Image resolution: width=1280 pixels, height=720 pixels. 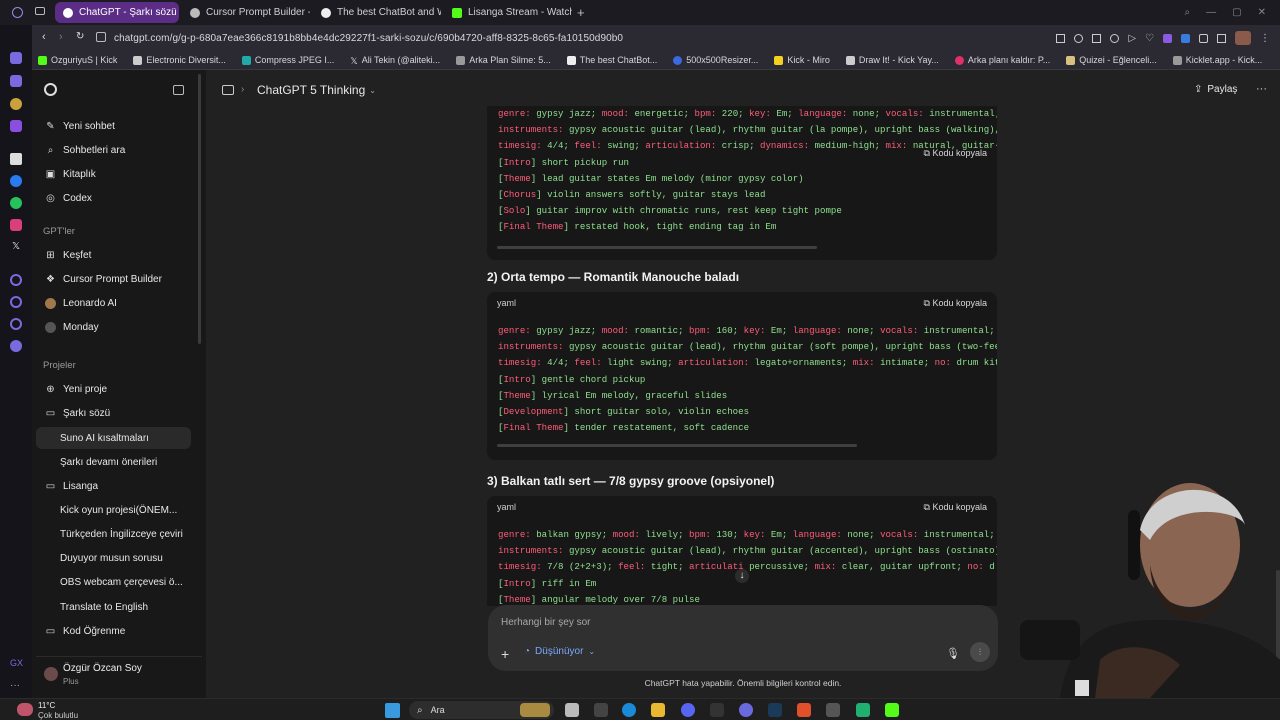 I want to click on back-icon: ‹, so click(x=44, y=37).